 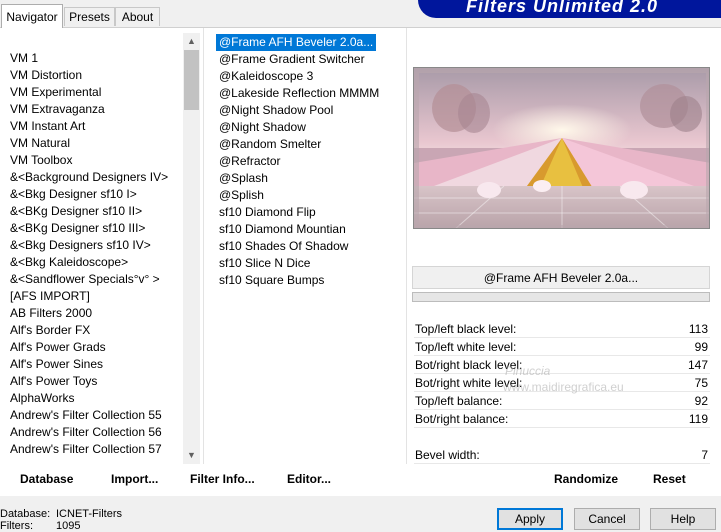 What do you see at coordinates (563, 387) in the screenshot?
I see `watermark-url: www.maidiregrafica.eu` at bounding box center [563, 387].